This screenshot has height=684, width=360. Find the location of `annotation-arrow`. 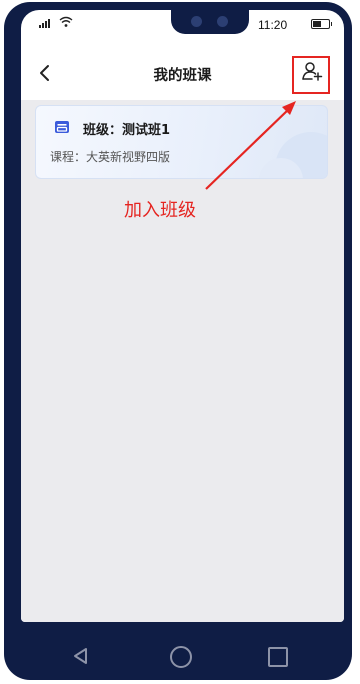

annotation-arrow is located at coordinates (250, 145).